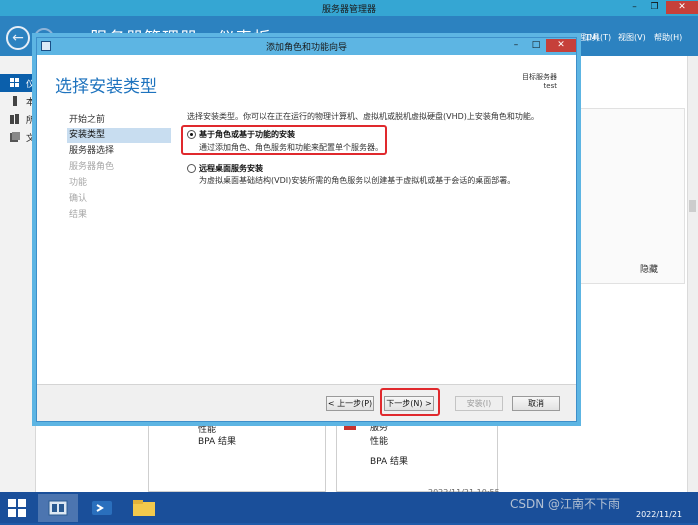  What do you see at coordinates (15, 83) in the screenshot?
I see `dashboard-icon` at bounding box center [15, 83].